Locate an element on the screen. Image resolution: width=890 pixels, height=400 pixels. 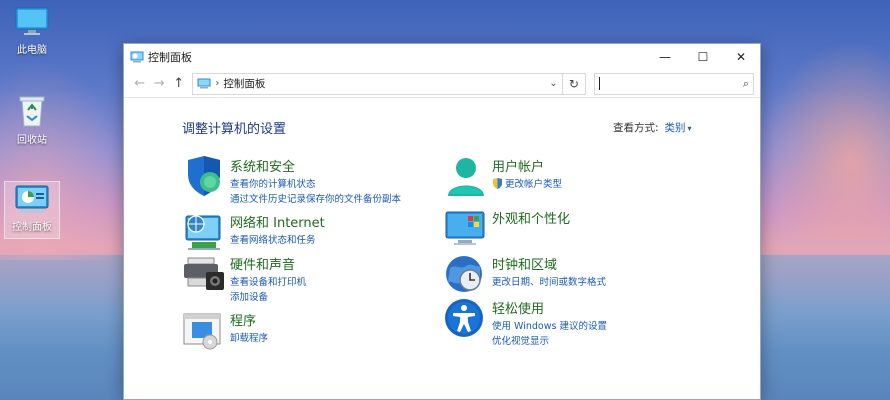
view-by: 查看方式: 类别 ▾ is located at coordinates (652, 127).